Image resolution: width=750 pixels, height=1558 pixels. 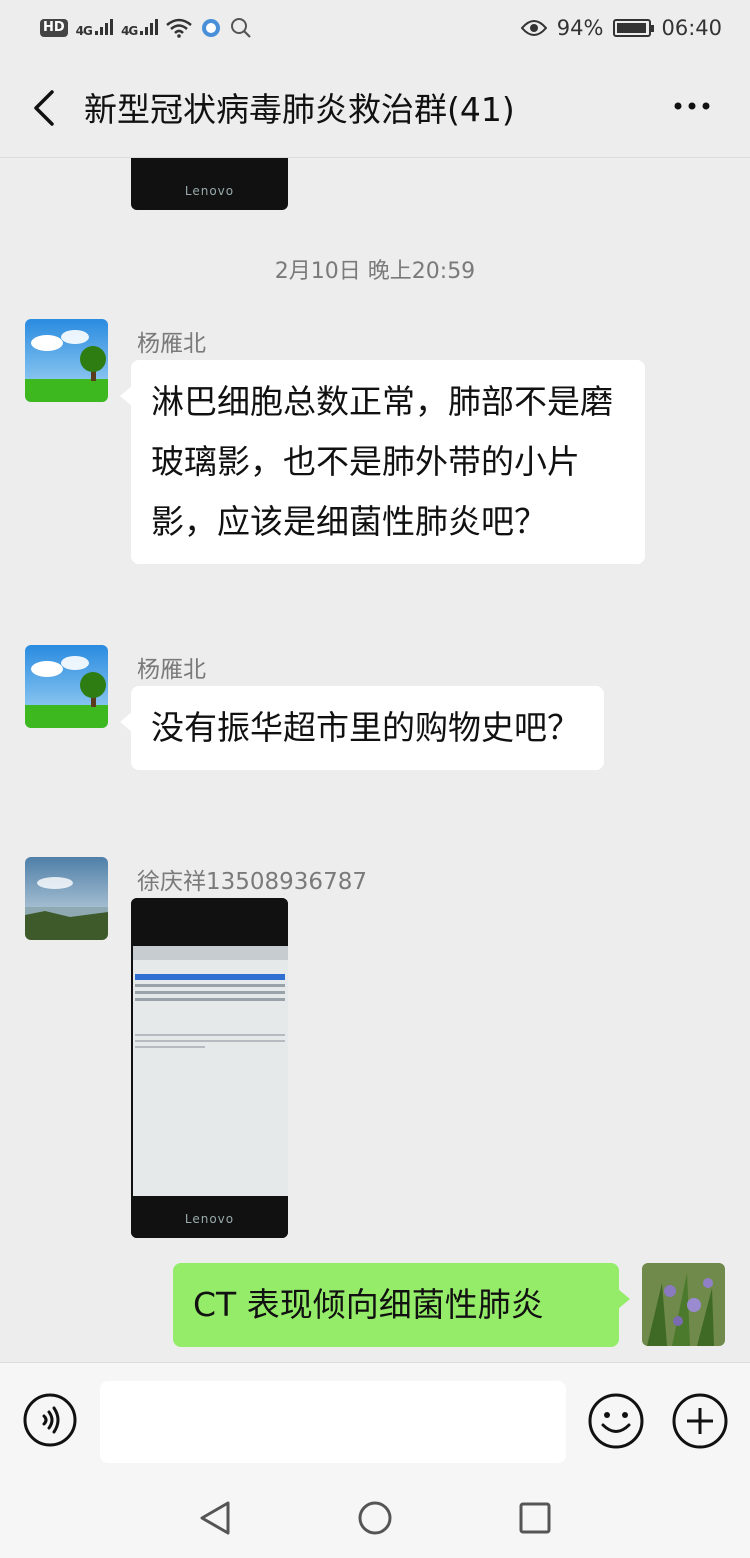 I want to click on signal-icon-2: 4G, so click(x=140, y=28).